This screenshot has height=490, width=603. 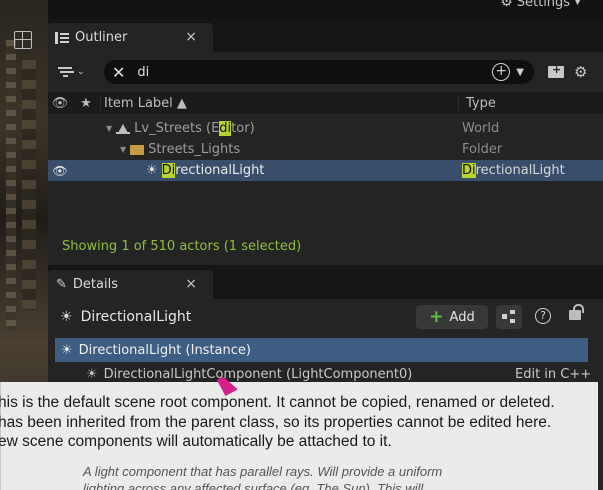 What do you see at coordinates (543, 5) in the screenshot?
I see `settings-label: Settings` at bounding box center [543, 5].